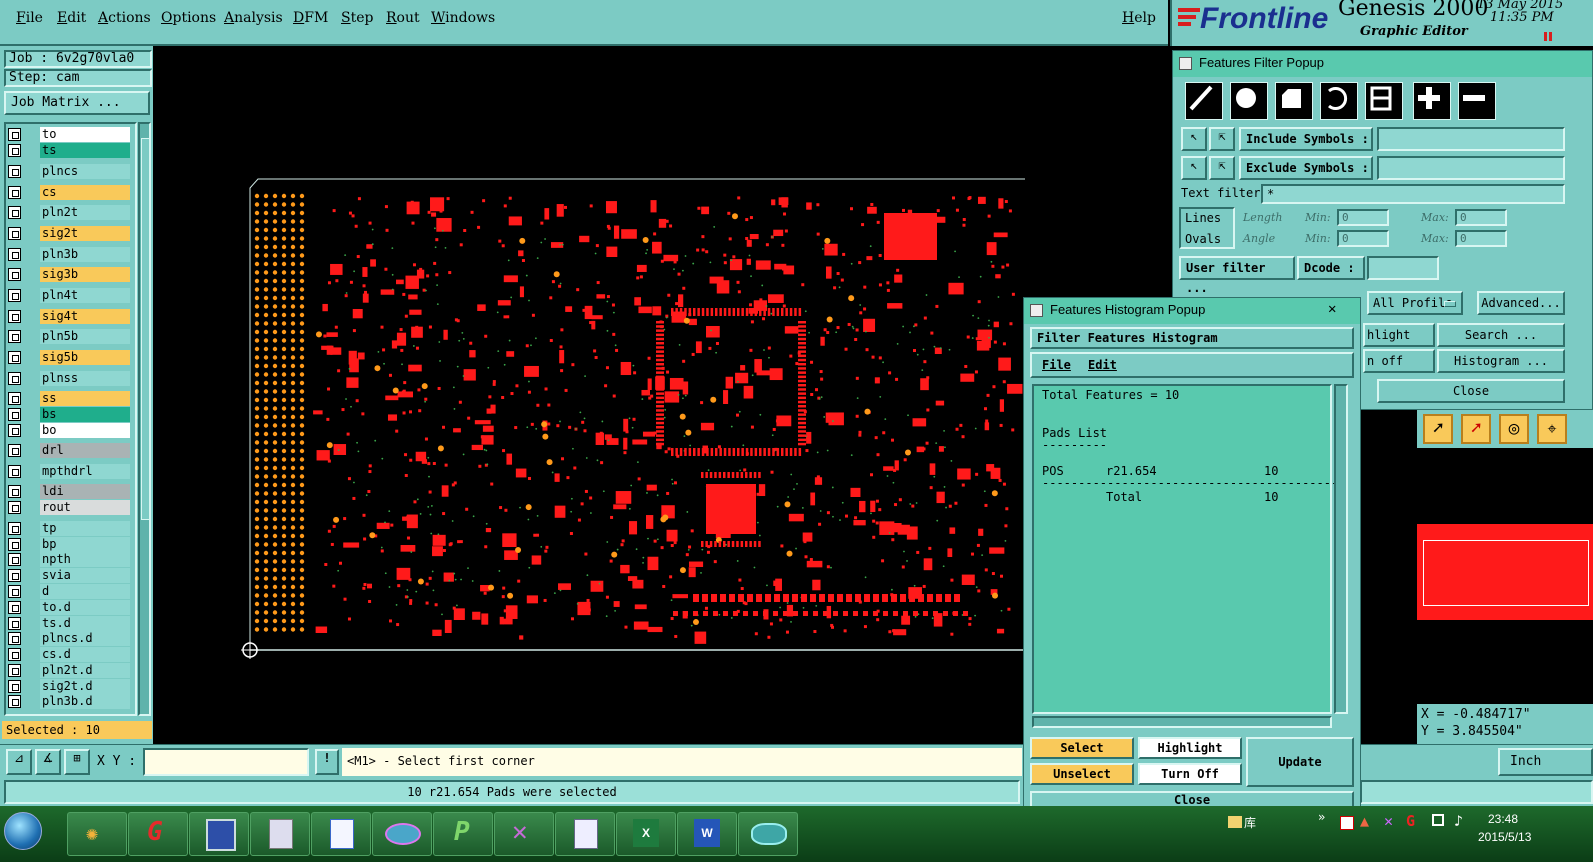 The image size is (1593, 862). What do you see at coordinates (1364, 821) in the screenshot?
I see `tray-a-icon: ▲` at bounding box center [1364, 821].